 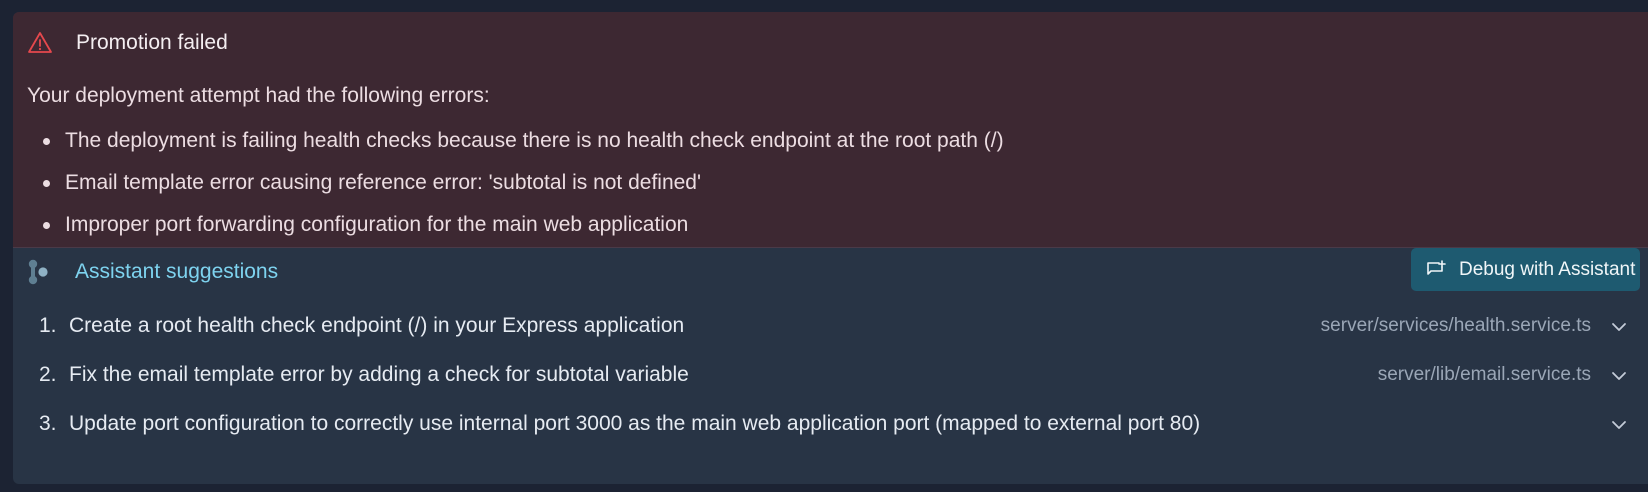 I want to click on warning-icon, so click(x=40, y=43).